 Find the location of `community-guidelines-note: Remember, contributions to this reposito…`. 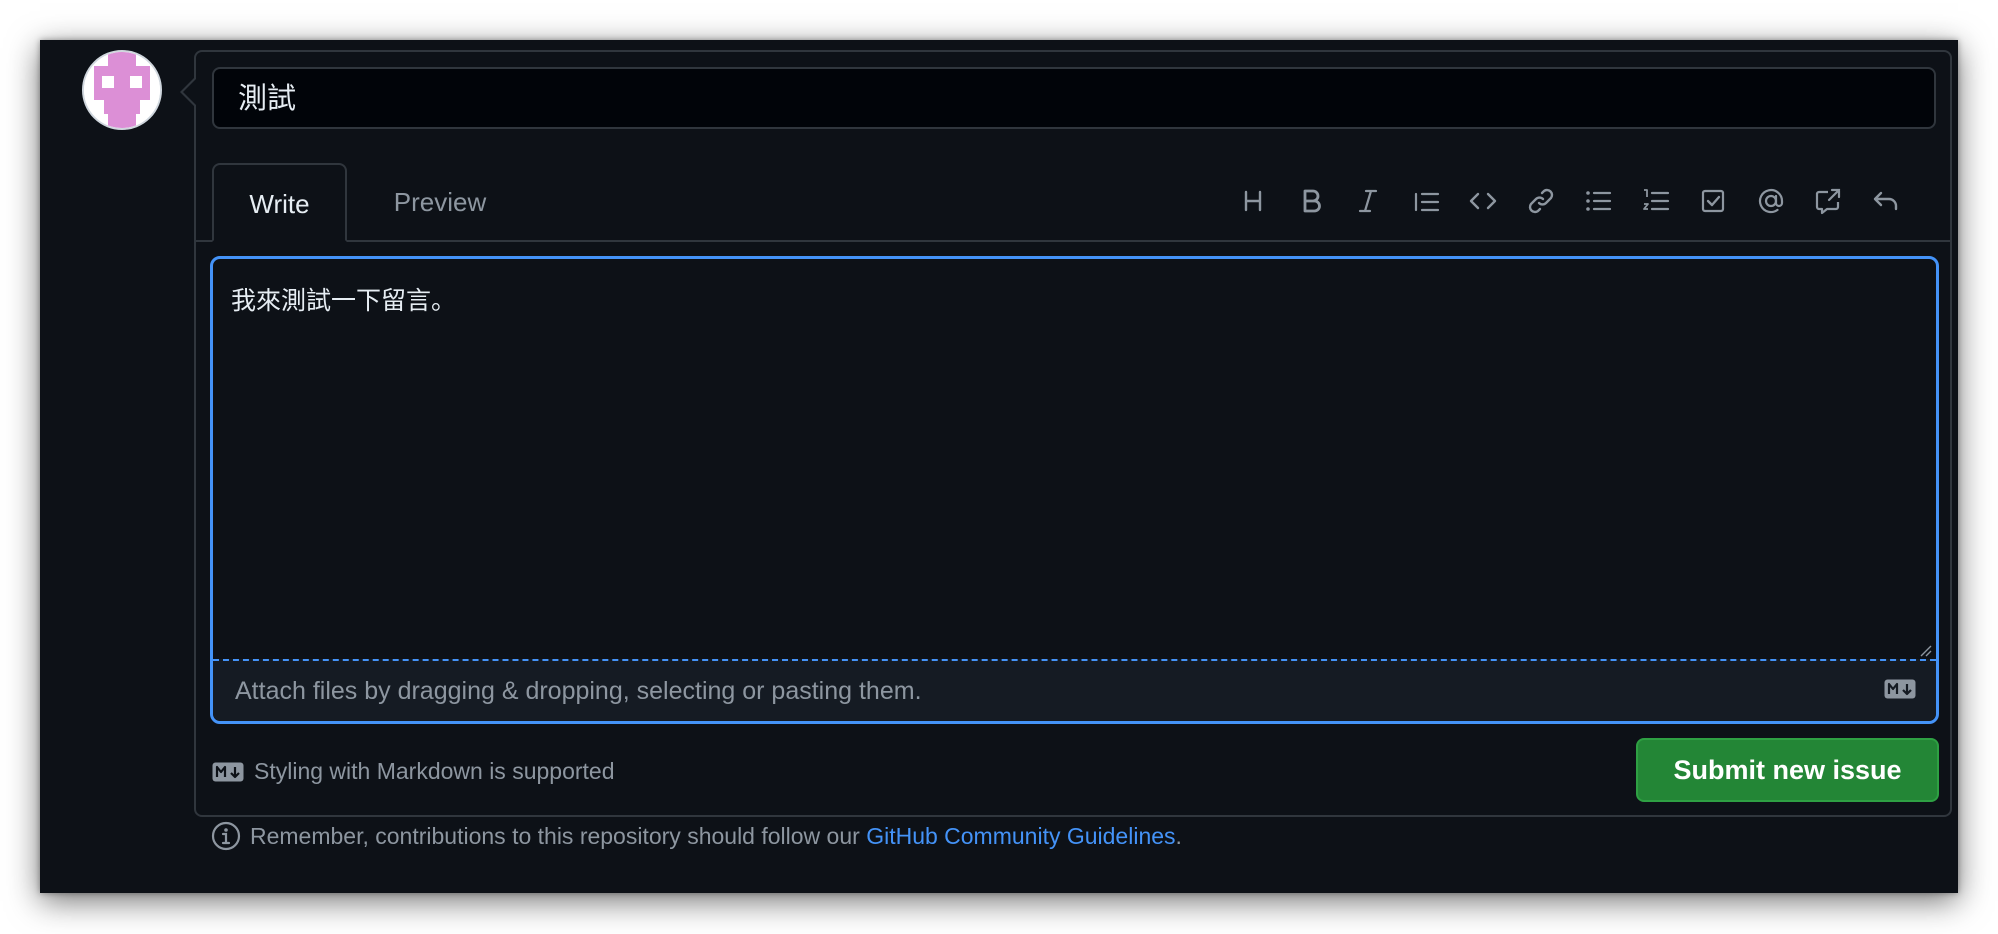

community-guidelines-note: Remember, contributions to this reposito… is located at coordinates (696, 836).